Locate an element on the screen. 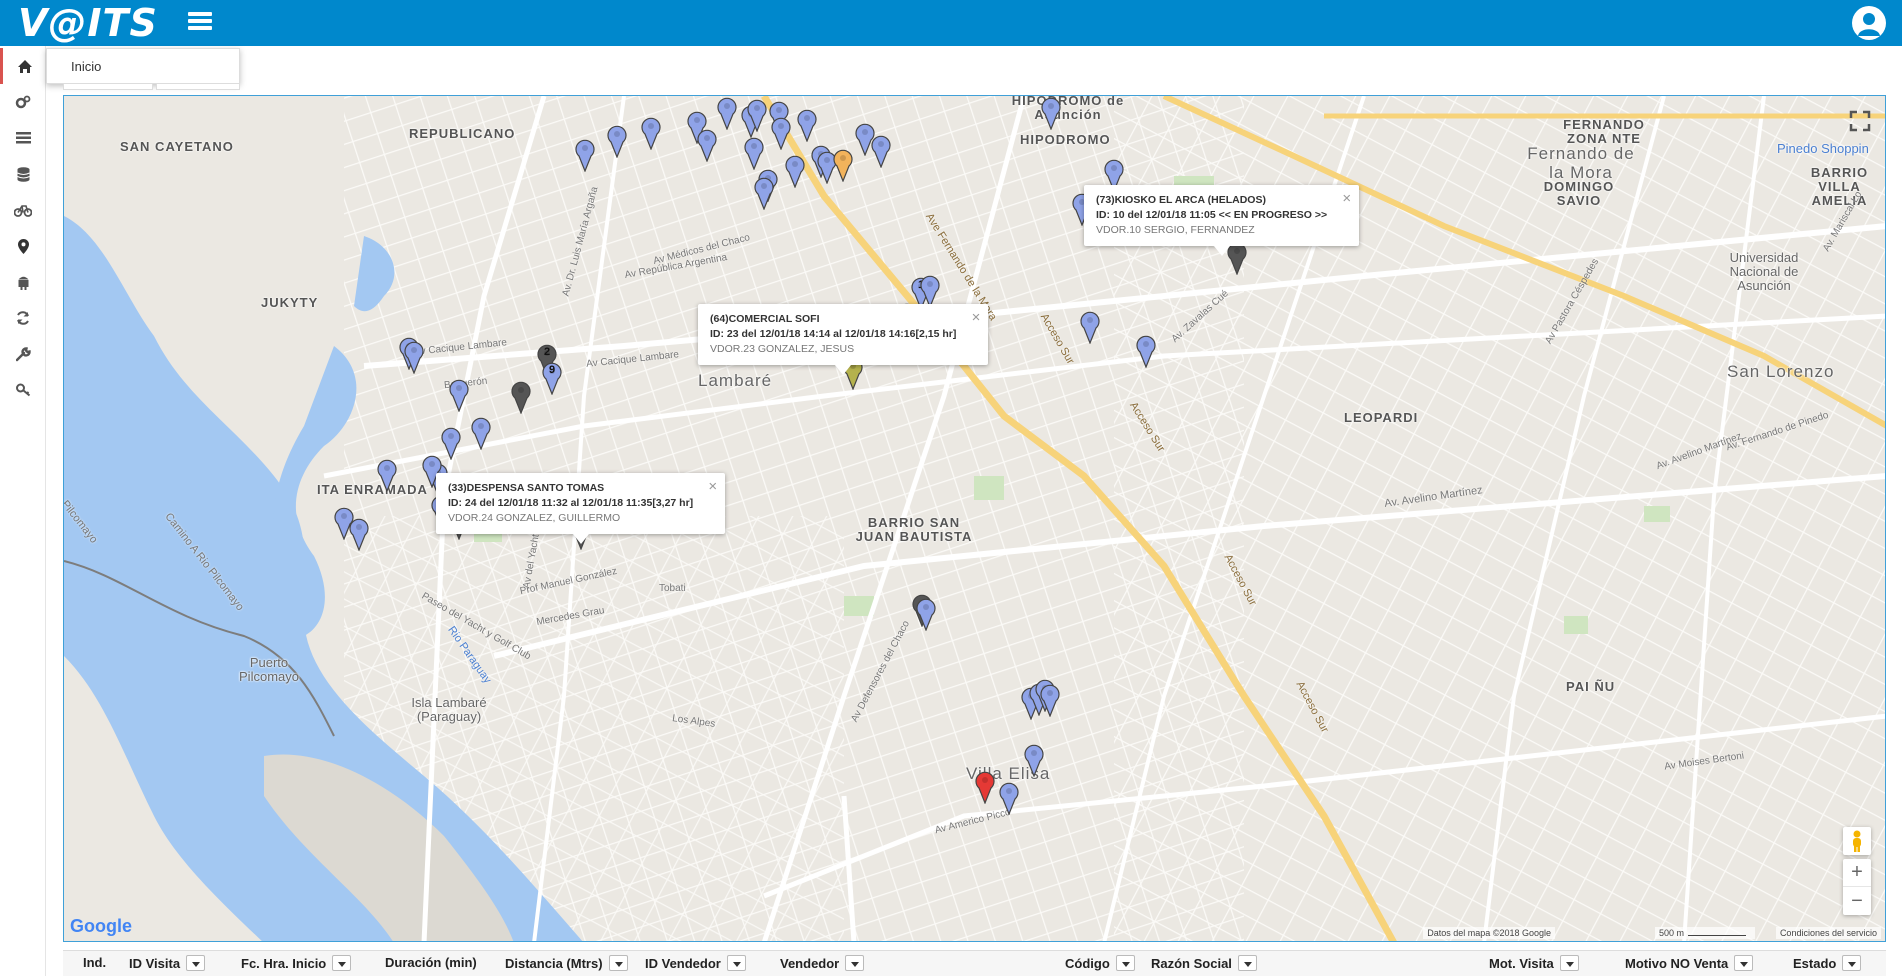 This screenshot has width=1902, height=976. place-label: ITA ENRAMADA is located at coordinates (372, 489).